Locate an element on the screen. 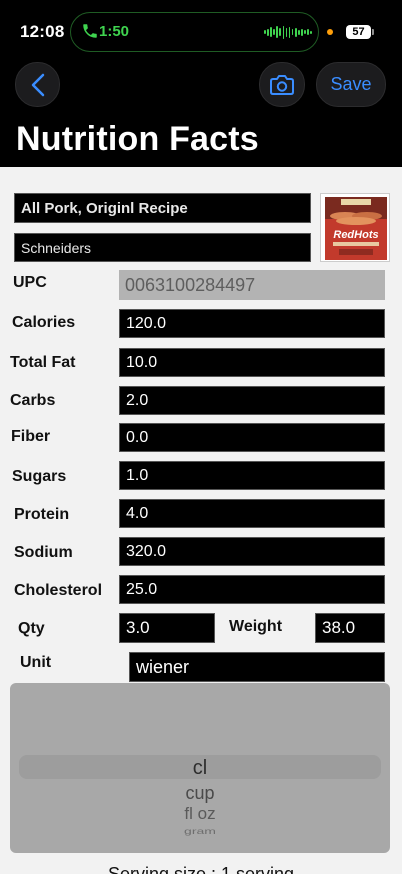 Image resolution: width=402 pixels, height=874 pixels. package-brand-text: RedHots is located at coordinates (355, 235).